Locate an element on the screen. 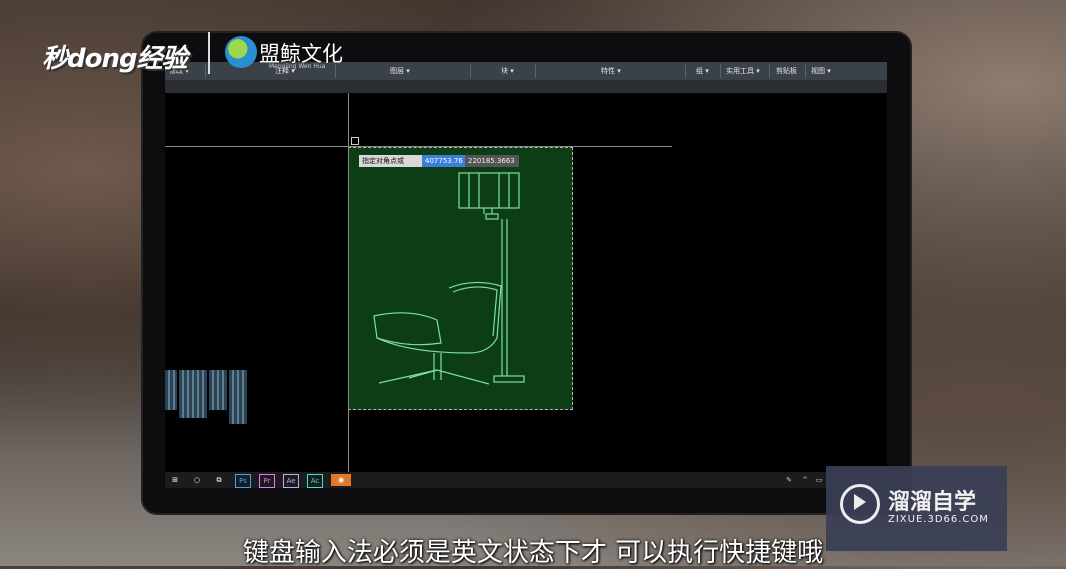 The height and width of the screenshot is (569, 1066). crosshair-horizontal is located at coordinates (418, 146).